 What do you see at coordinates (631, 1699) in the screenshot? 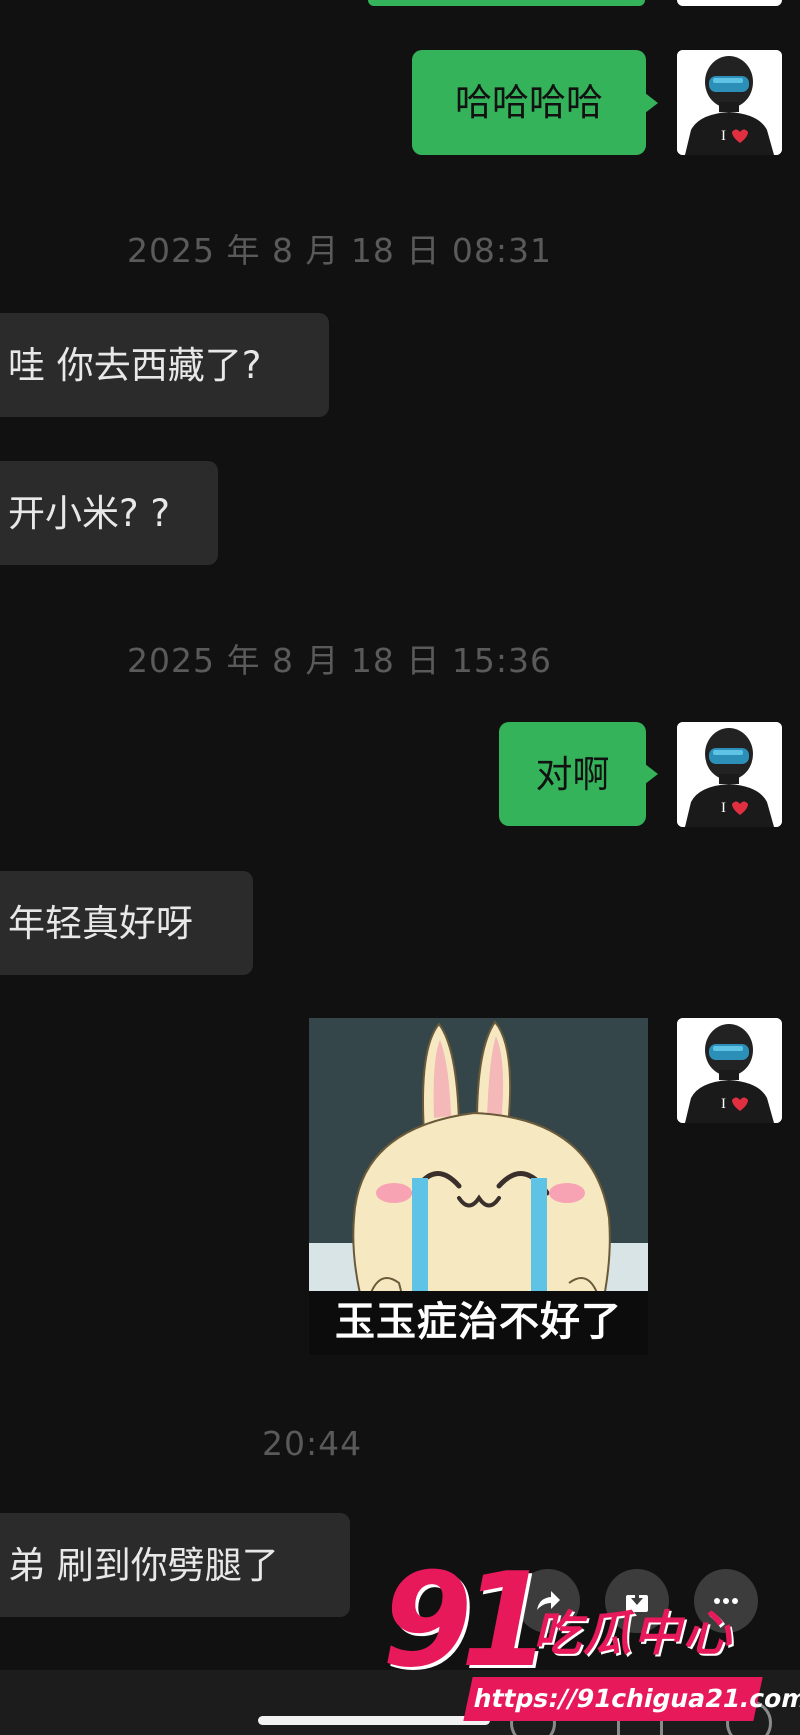
I see `watermark-url: https://91chigua21.com` at bounding box center [631, 1699].